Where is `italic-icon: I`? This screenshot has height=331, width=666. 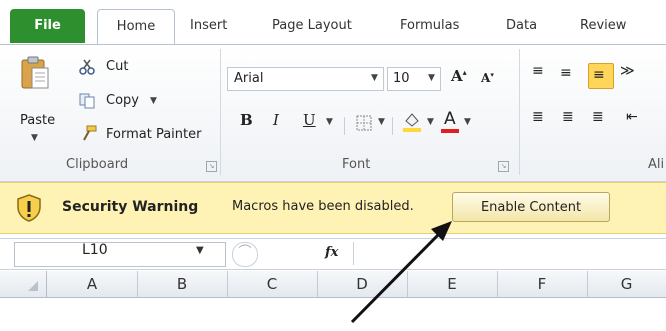
italic-icon: I is located at coordinates (276, 120).